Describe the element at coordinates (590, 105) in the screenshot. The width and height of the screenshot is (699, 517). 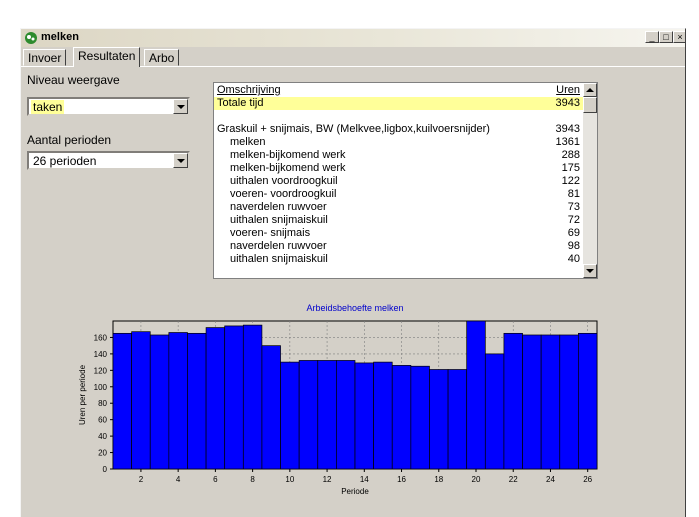
I see `scroll-thumb` at that location.